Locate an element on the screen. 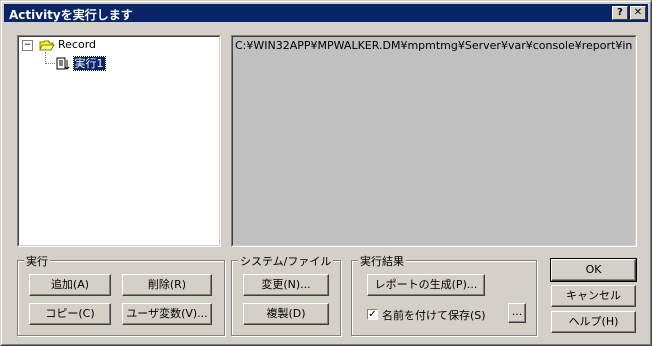 The height and width of the screenshot is (346, 652). tree-connector is located at coordinates (50, 64).